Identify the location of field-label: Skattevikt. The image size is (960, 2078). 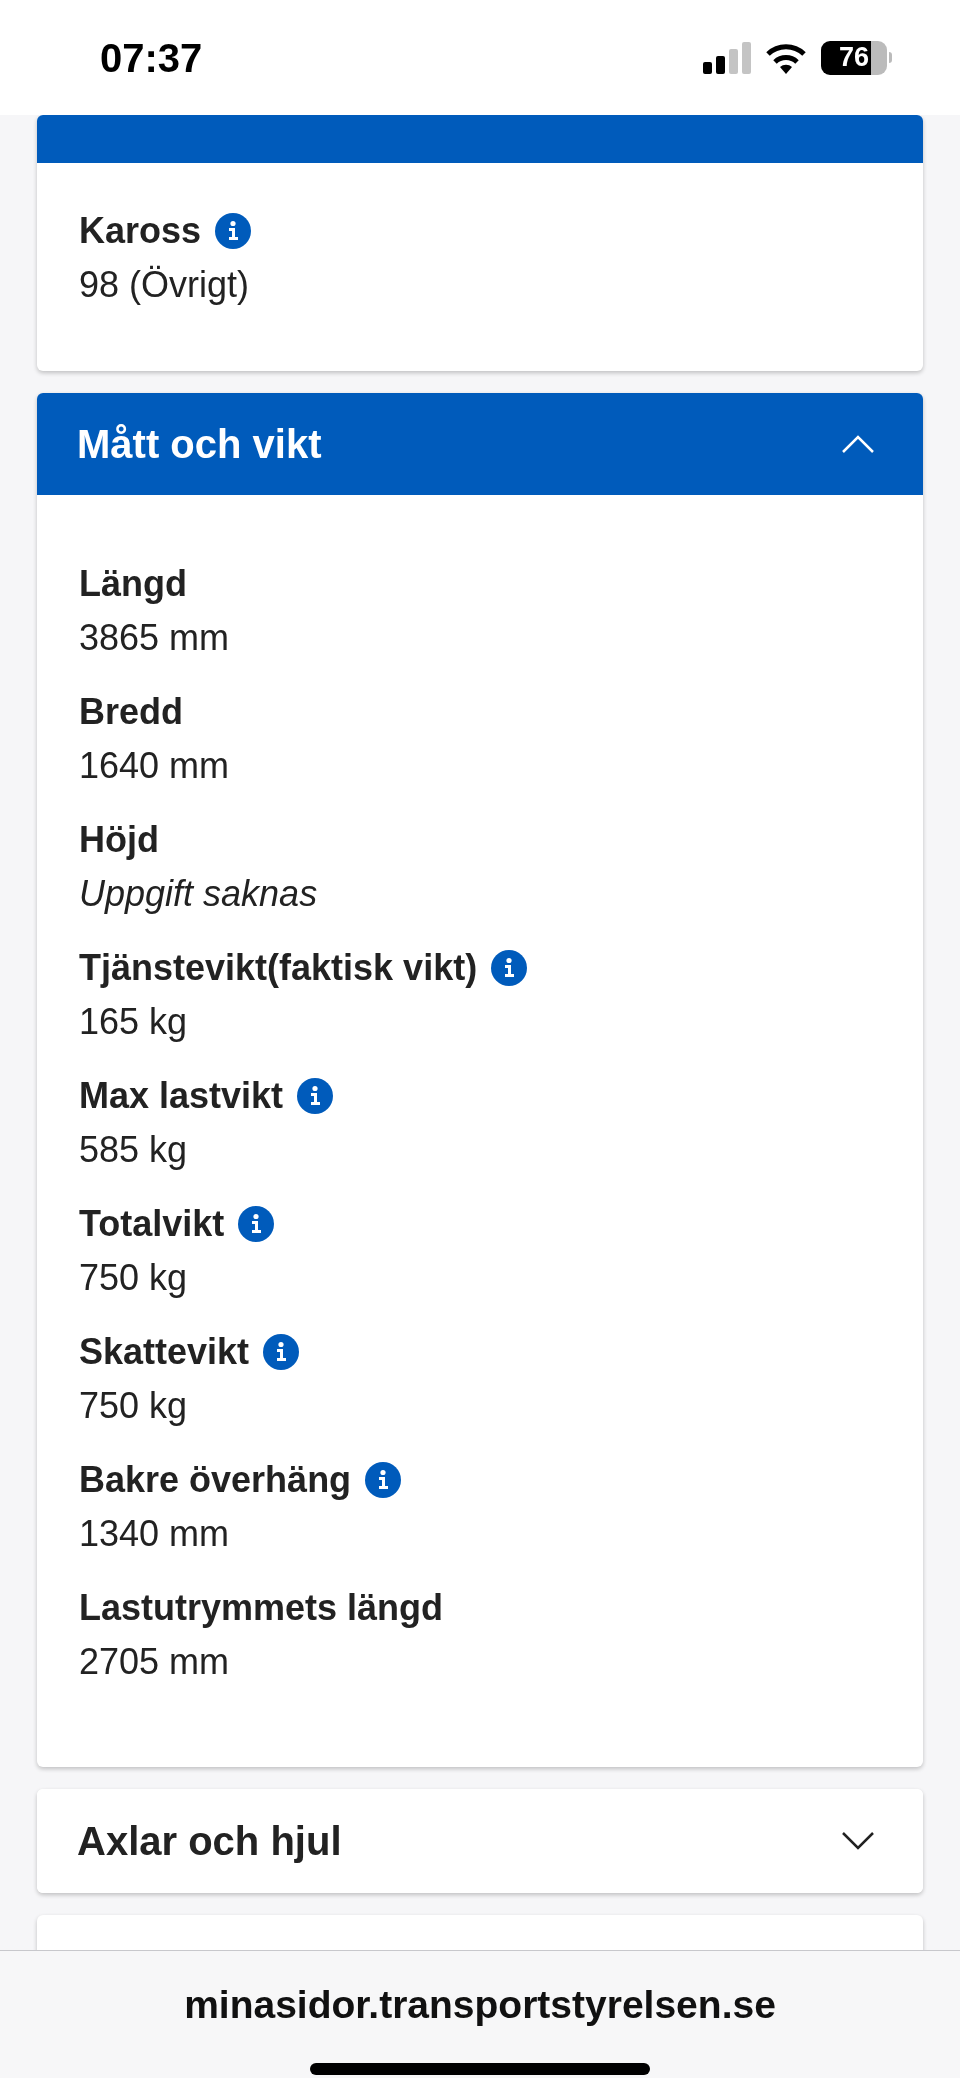
(164, 1352).